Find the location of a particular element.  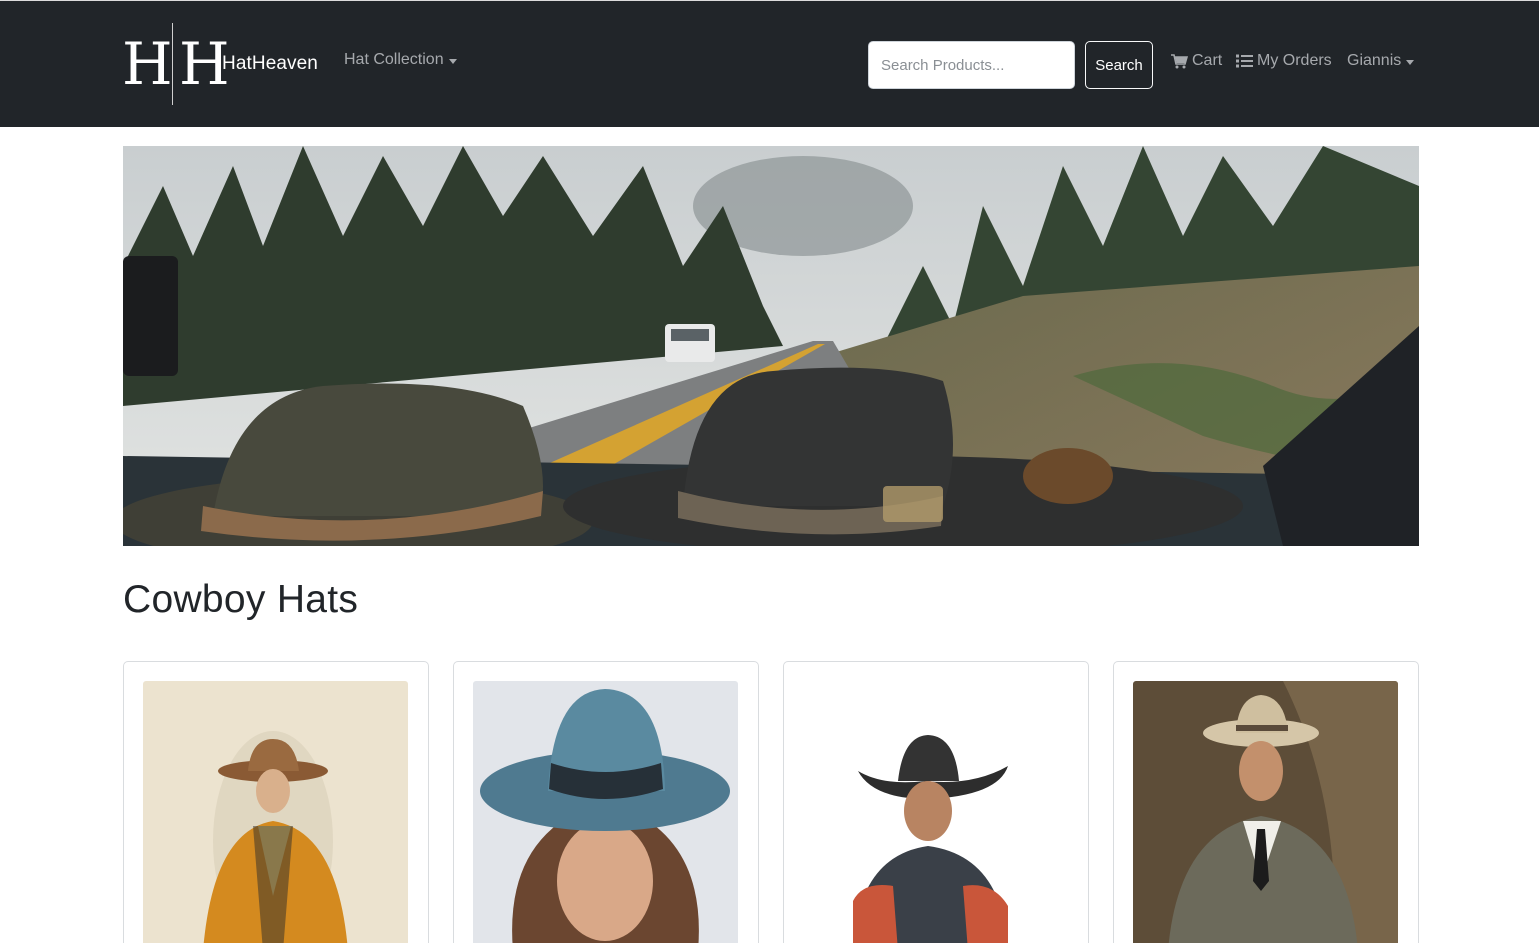

search-input is located at coordinates (971, 65).